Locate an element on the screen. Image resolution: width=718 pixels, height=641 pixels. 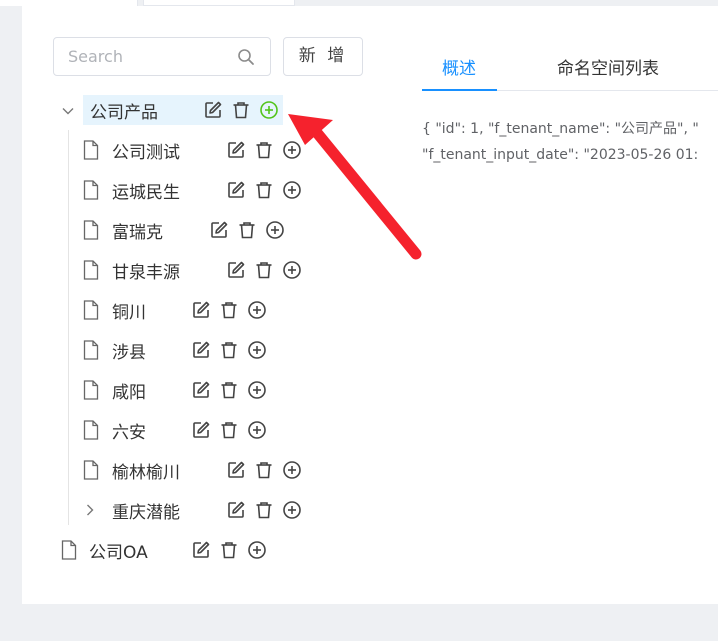
tree-node-label: 咸阳 is located at coordinates (129, 392).